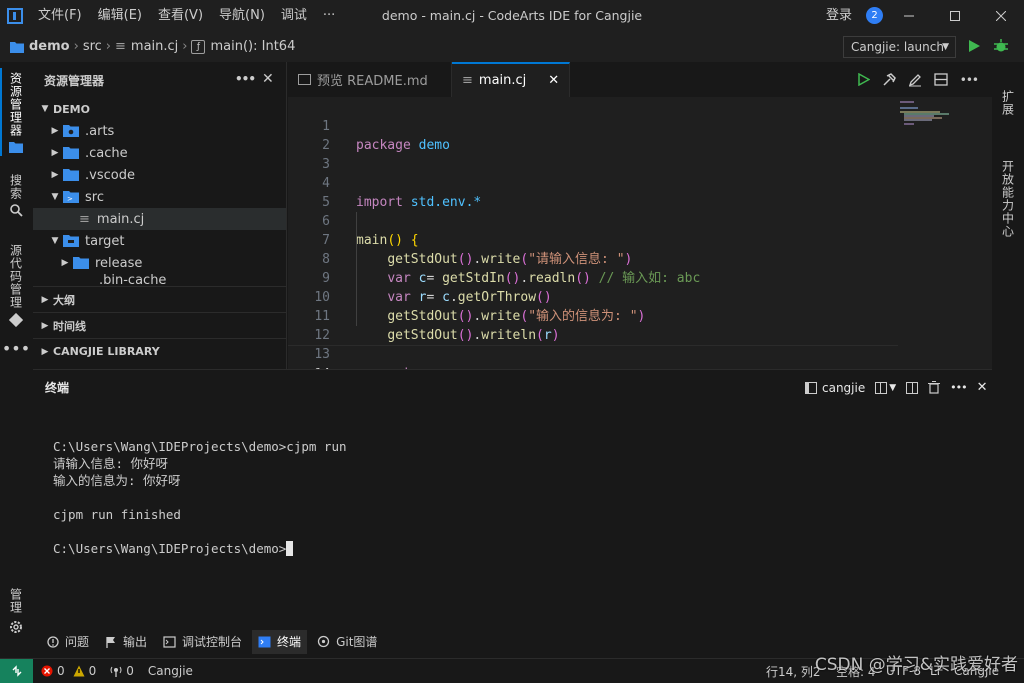 The image size is (1024, 683). I want to click on tree-item-target: ▼ target, so click(159, 241).